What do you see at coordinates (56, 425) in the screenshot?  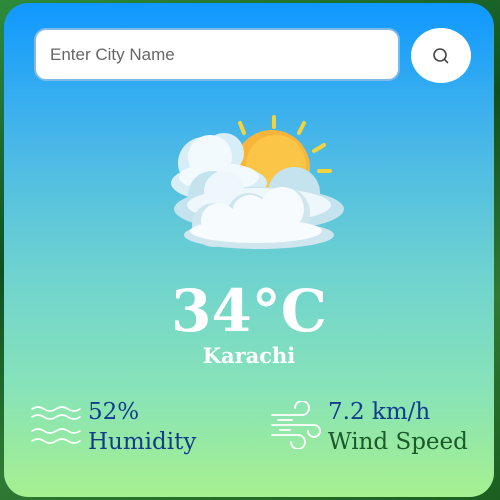 I see `waves-icon` at bounding box center [56, 425].